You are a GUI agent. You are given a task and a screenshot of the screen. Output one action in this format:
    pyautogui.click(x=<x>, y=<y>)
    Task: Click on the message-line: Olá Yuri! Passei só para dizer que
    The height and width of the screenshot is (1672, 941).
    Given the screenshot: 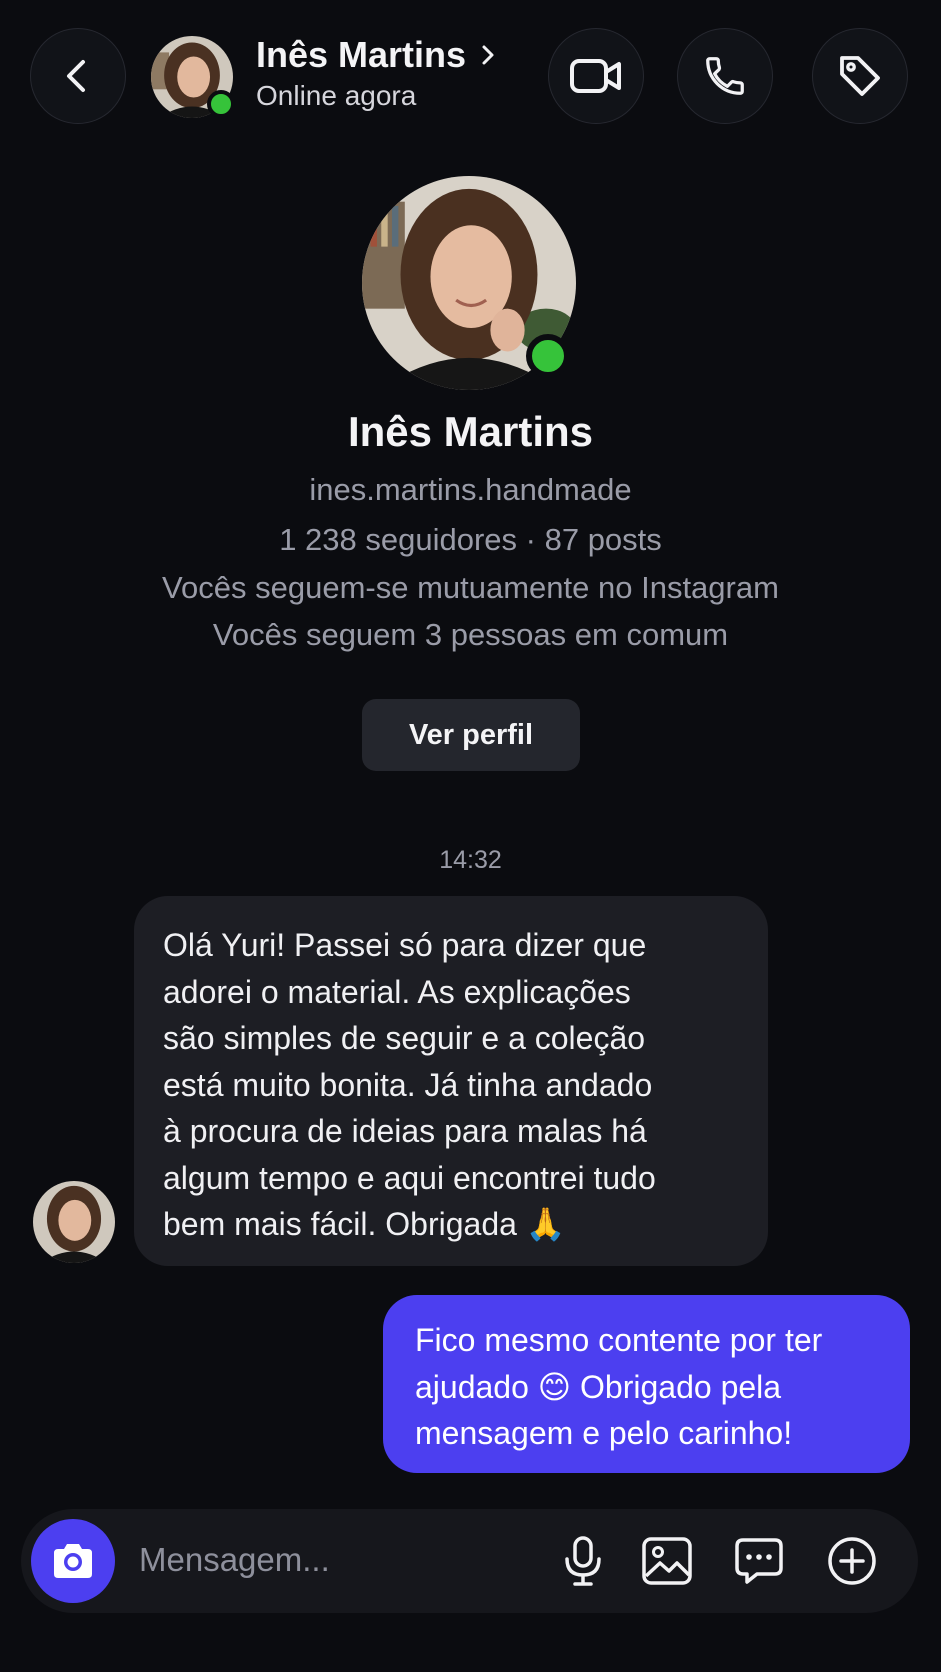 What is the action you would take?
    pyautogui.click(x=405, y=945)
    